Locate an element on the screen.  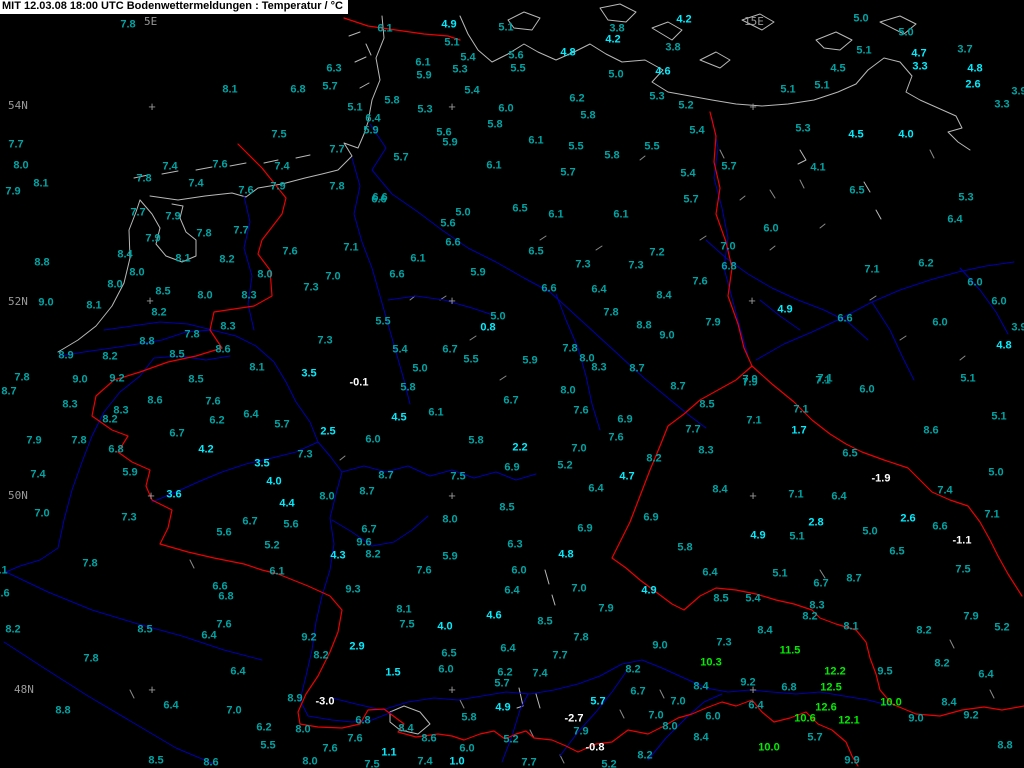
station-temp: 8.8 is located at coordinates (644, 325).